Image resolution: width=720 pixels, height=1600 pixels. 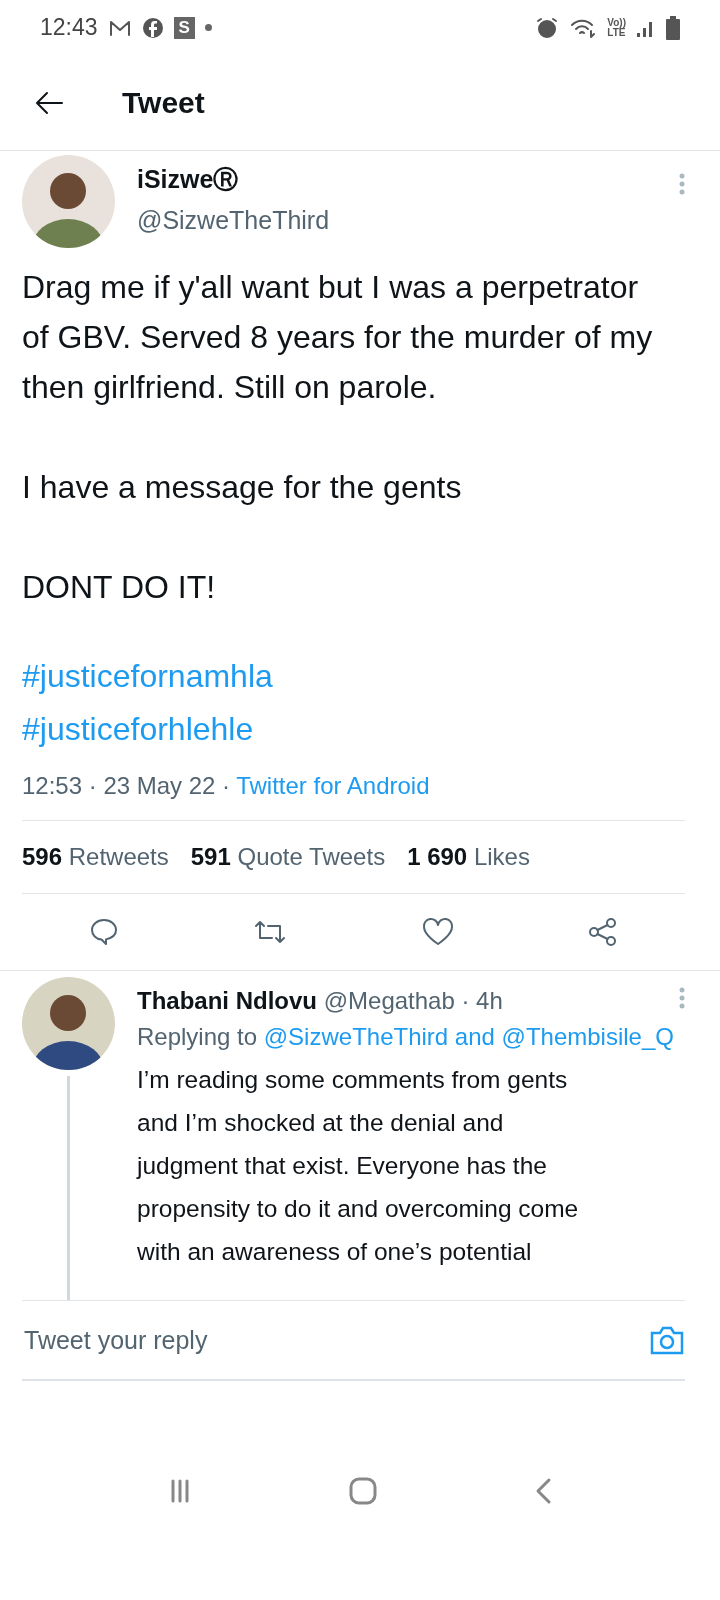 I want to click on status-time: 12:43, so click(x=69, y=27).